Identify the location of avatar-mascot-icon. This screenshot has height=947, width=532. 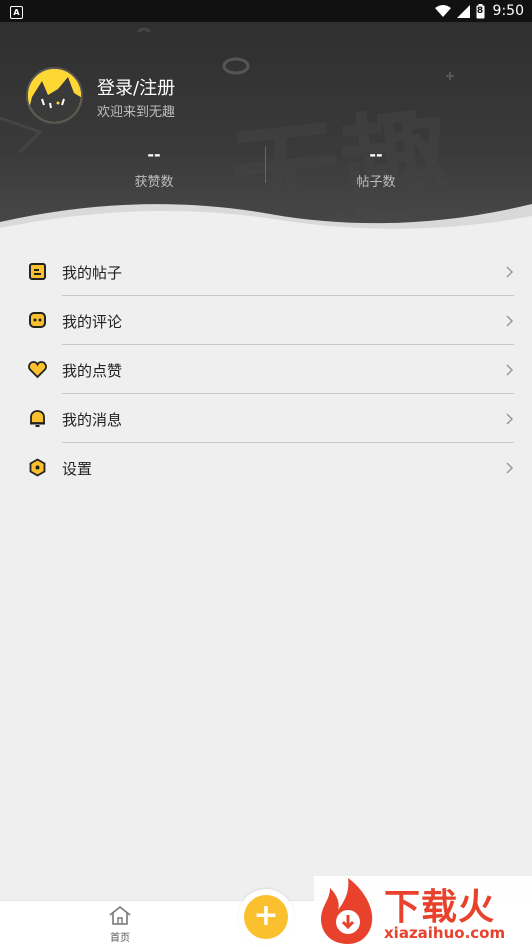
(54, 95).